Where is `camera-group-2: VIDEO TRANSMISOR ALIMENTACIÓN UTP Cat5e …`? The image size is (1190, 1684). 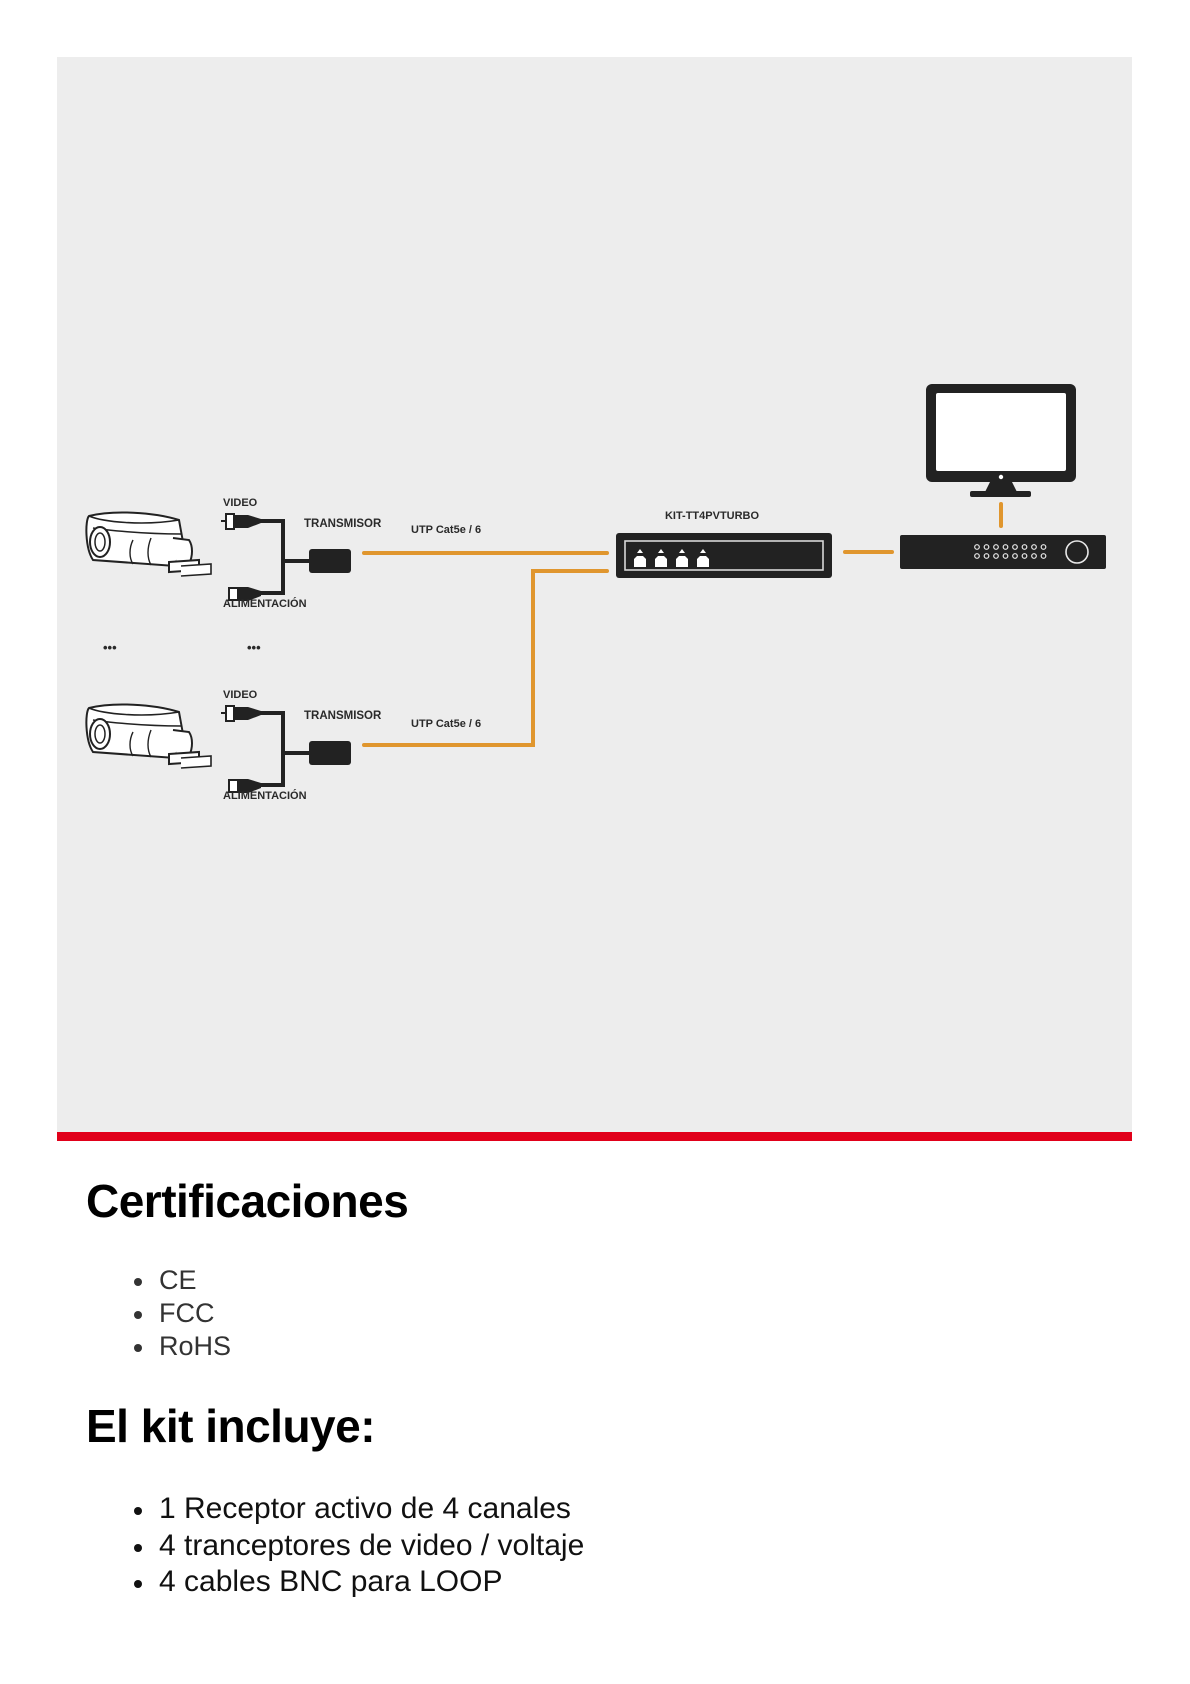
camera-group-2: VIDEO TRANSMISOR ALIMENTACIÓN UTP Cat5e … is located at coordinates (347, 685).